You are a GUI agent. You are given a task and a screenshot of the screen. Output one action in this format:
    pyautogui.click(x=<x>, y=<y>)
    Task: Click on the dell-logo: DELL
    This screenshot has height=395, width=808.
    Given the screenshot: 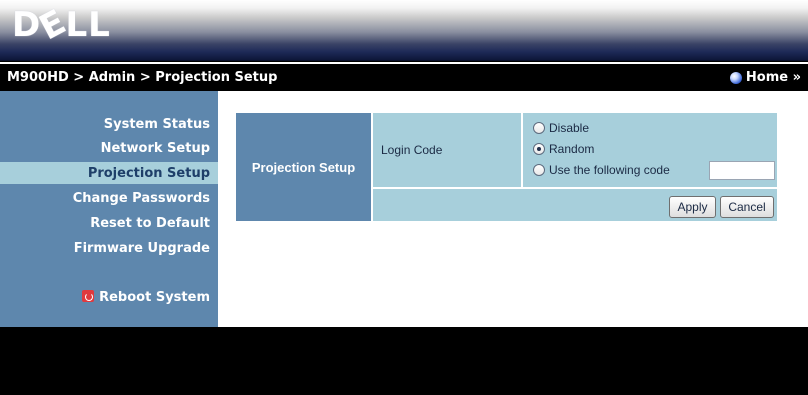 What is the action you would take?
    pyautogui.click(x=61, y=25)
    